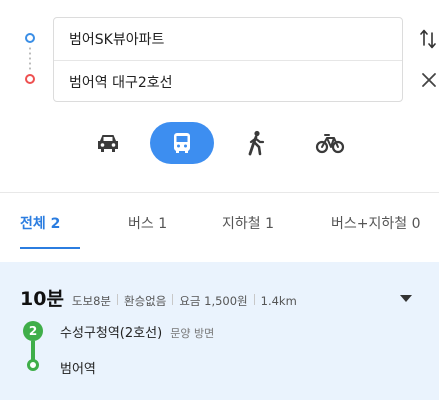 This screenshot has height=400, width=439. What do you see at coordinates (121, 82) in the screenshot?
I see `destination-text: 범어역 대구2호선` at bounding box center [121, 82].